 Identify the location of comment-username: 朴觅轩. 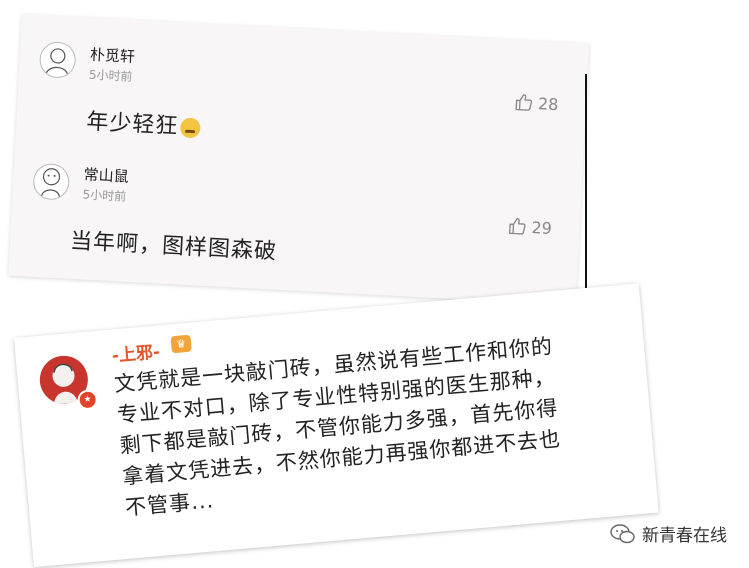
(112, 55).